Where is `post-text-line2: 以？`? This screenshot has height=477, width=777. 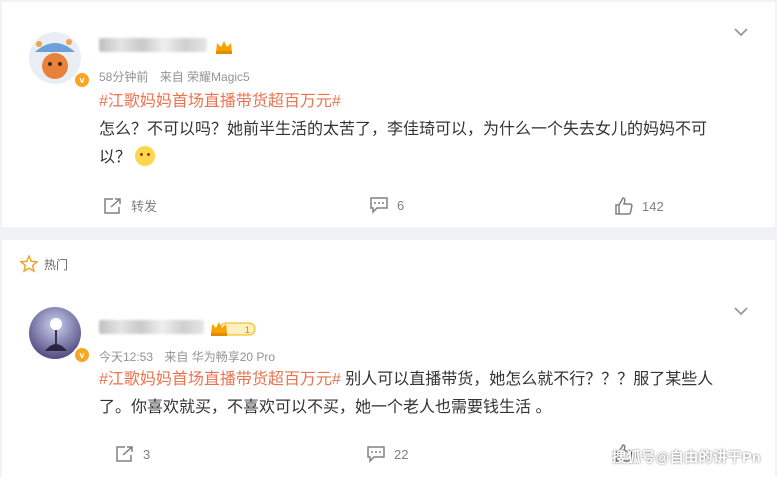 post-text-line2: 以？ is located at coordinates (115, 157).